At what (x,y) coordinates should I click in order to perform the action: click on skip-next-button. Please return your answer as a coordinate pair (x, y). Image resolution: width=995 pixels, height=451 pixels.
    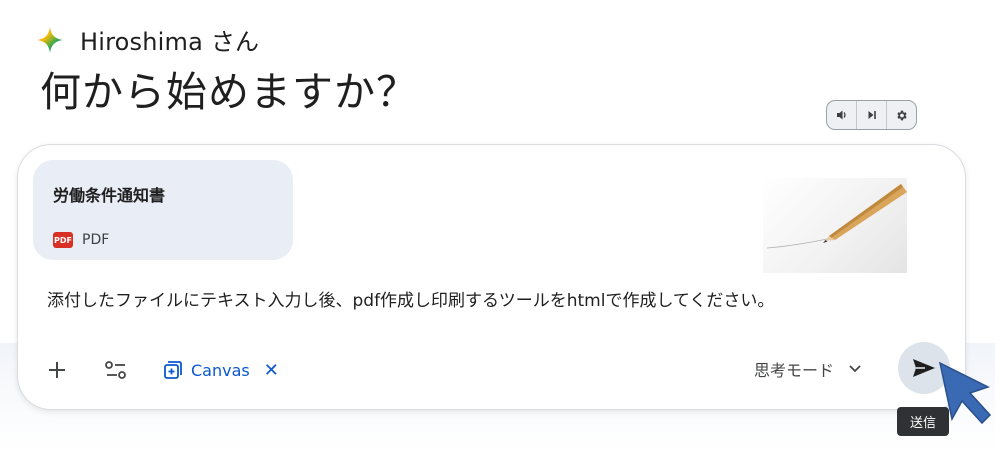
    Looking at the image, I should click on (872, 115).